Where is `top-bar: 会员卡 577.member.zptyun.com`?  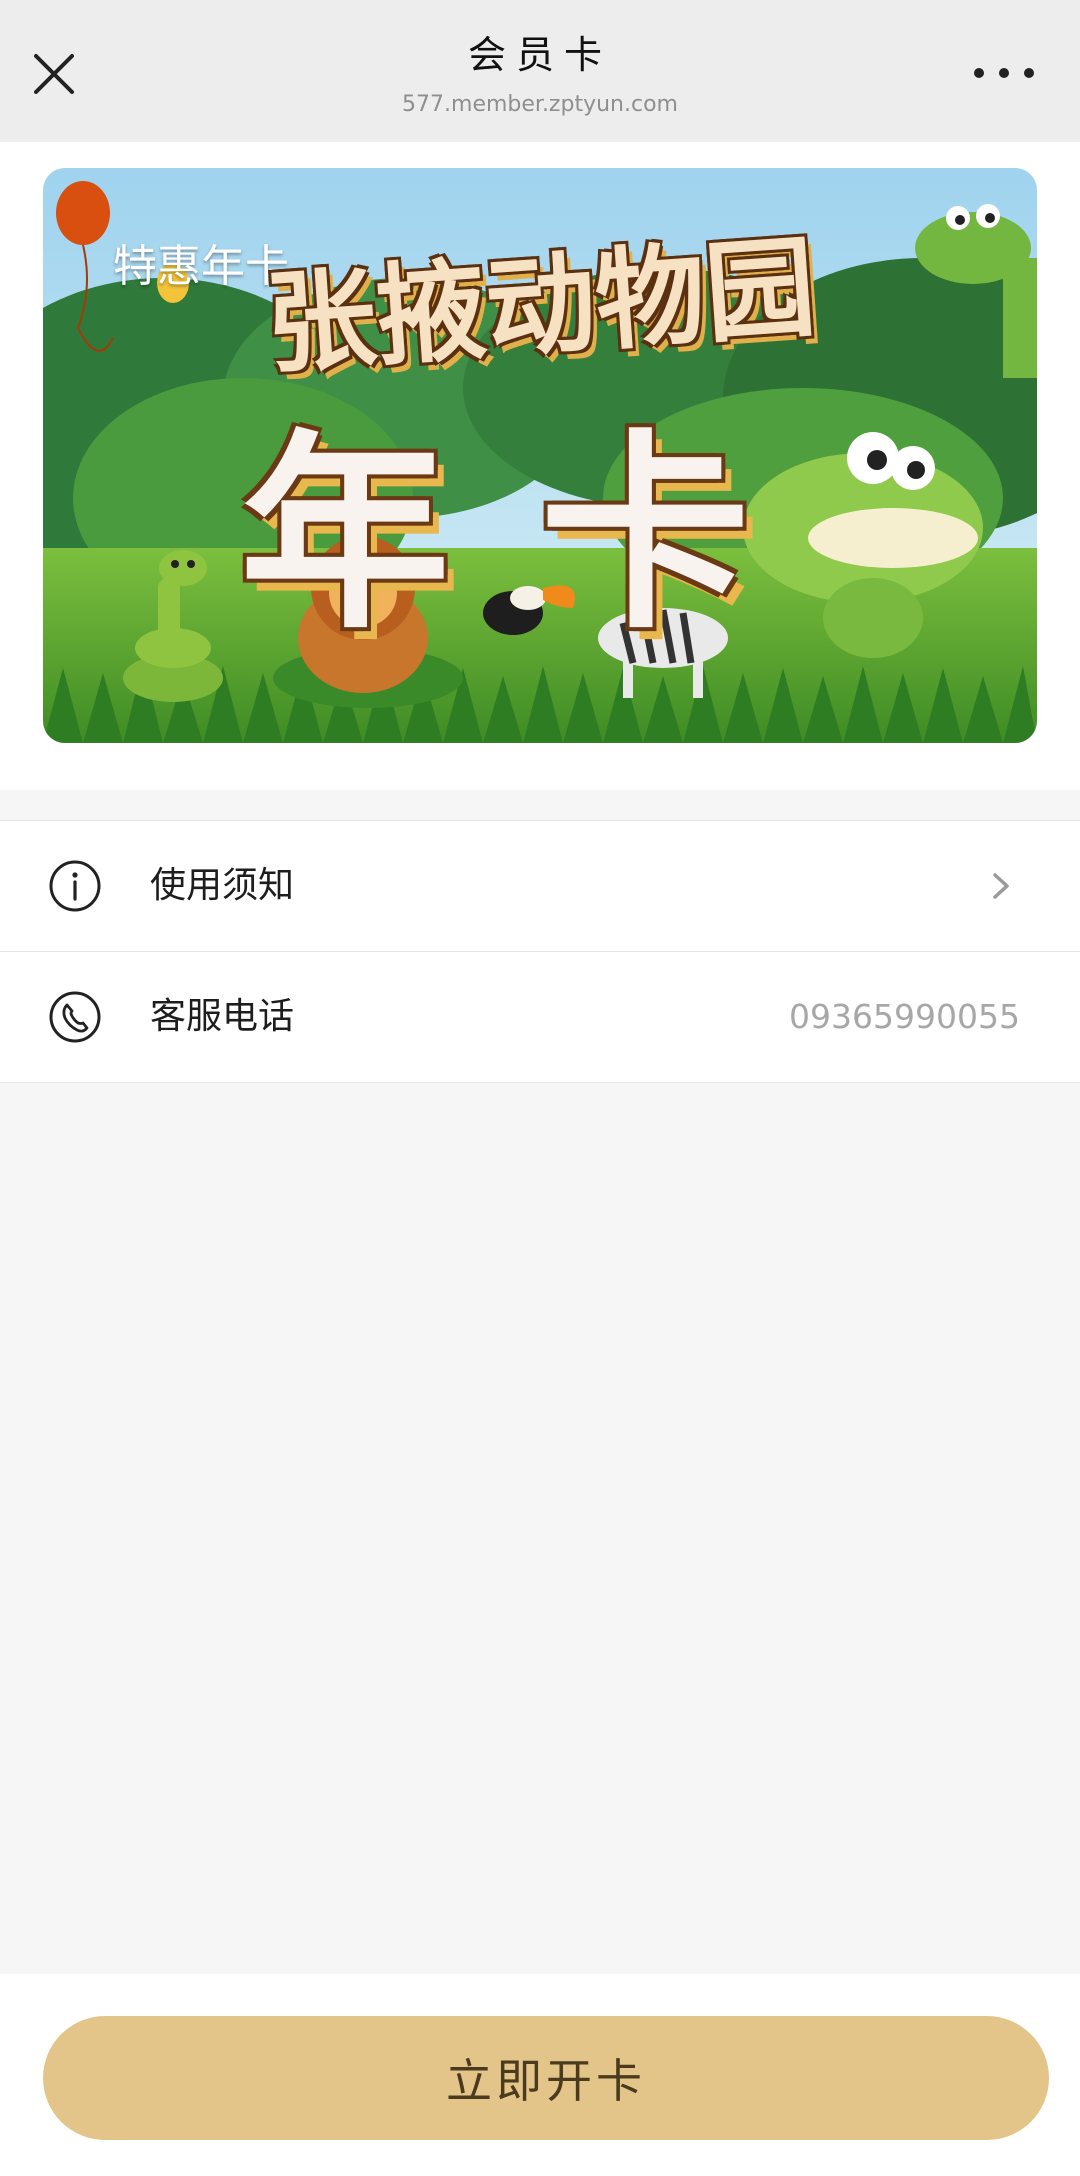
top-bar: 会员卡 577.member.zptyun.com is located at coordinates (540, 71).